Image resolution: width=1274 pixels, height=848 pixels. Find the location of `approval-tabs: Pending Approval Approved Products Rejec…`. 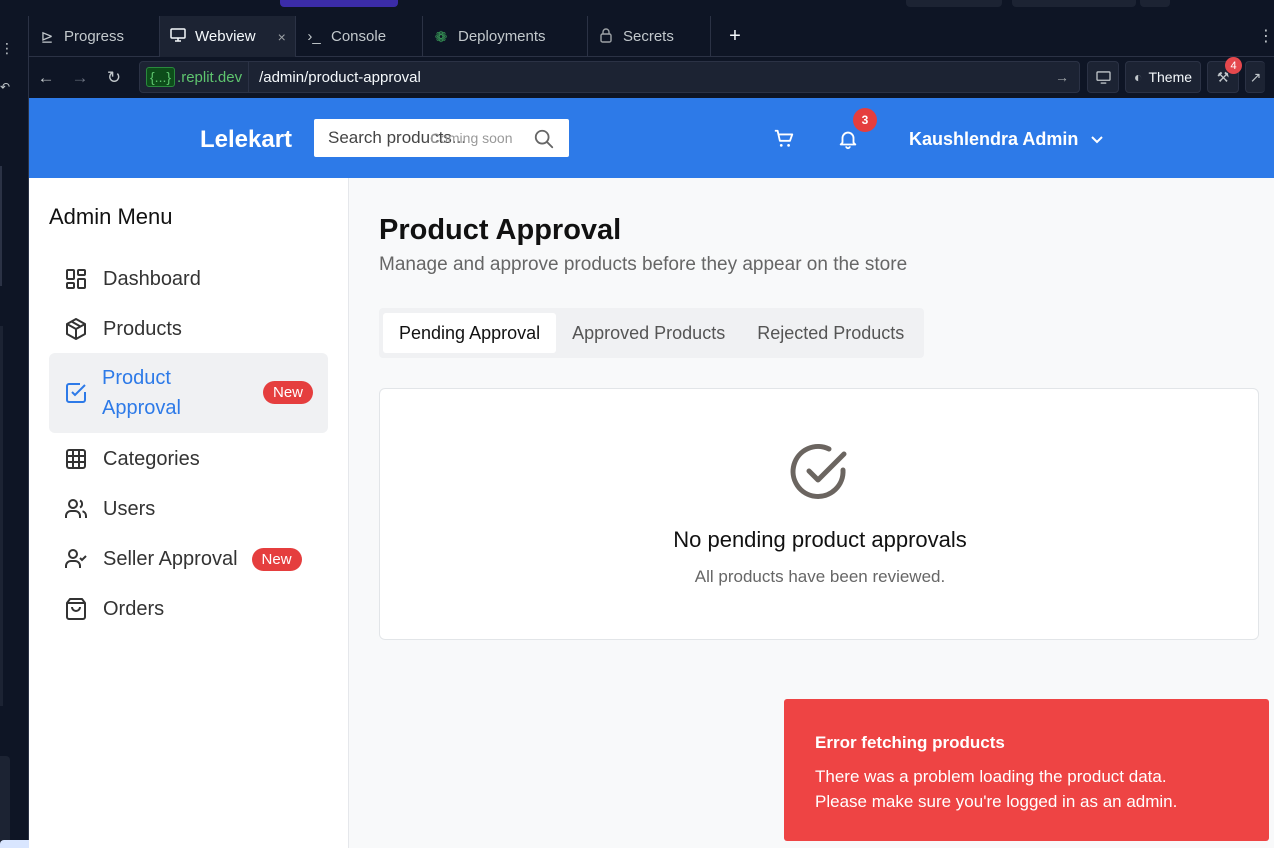

approval-tabs: Pending Approval Approved Products Rejec… is located at coordinates (652, 333).